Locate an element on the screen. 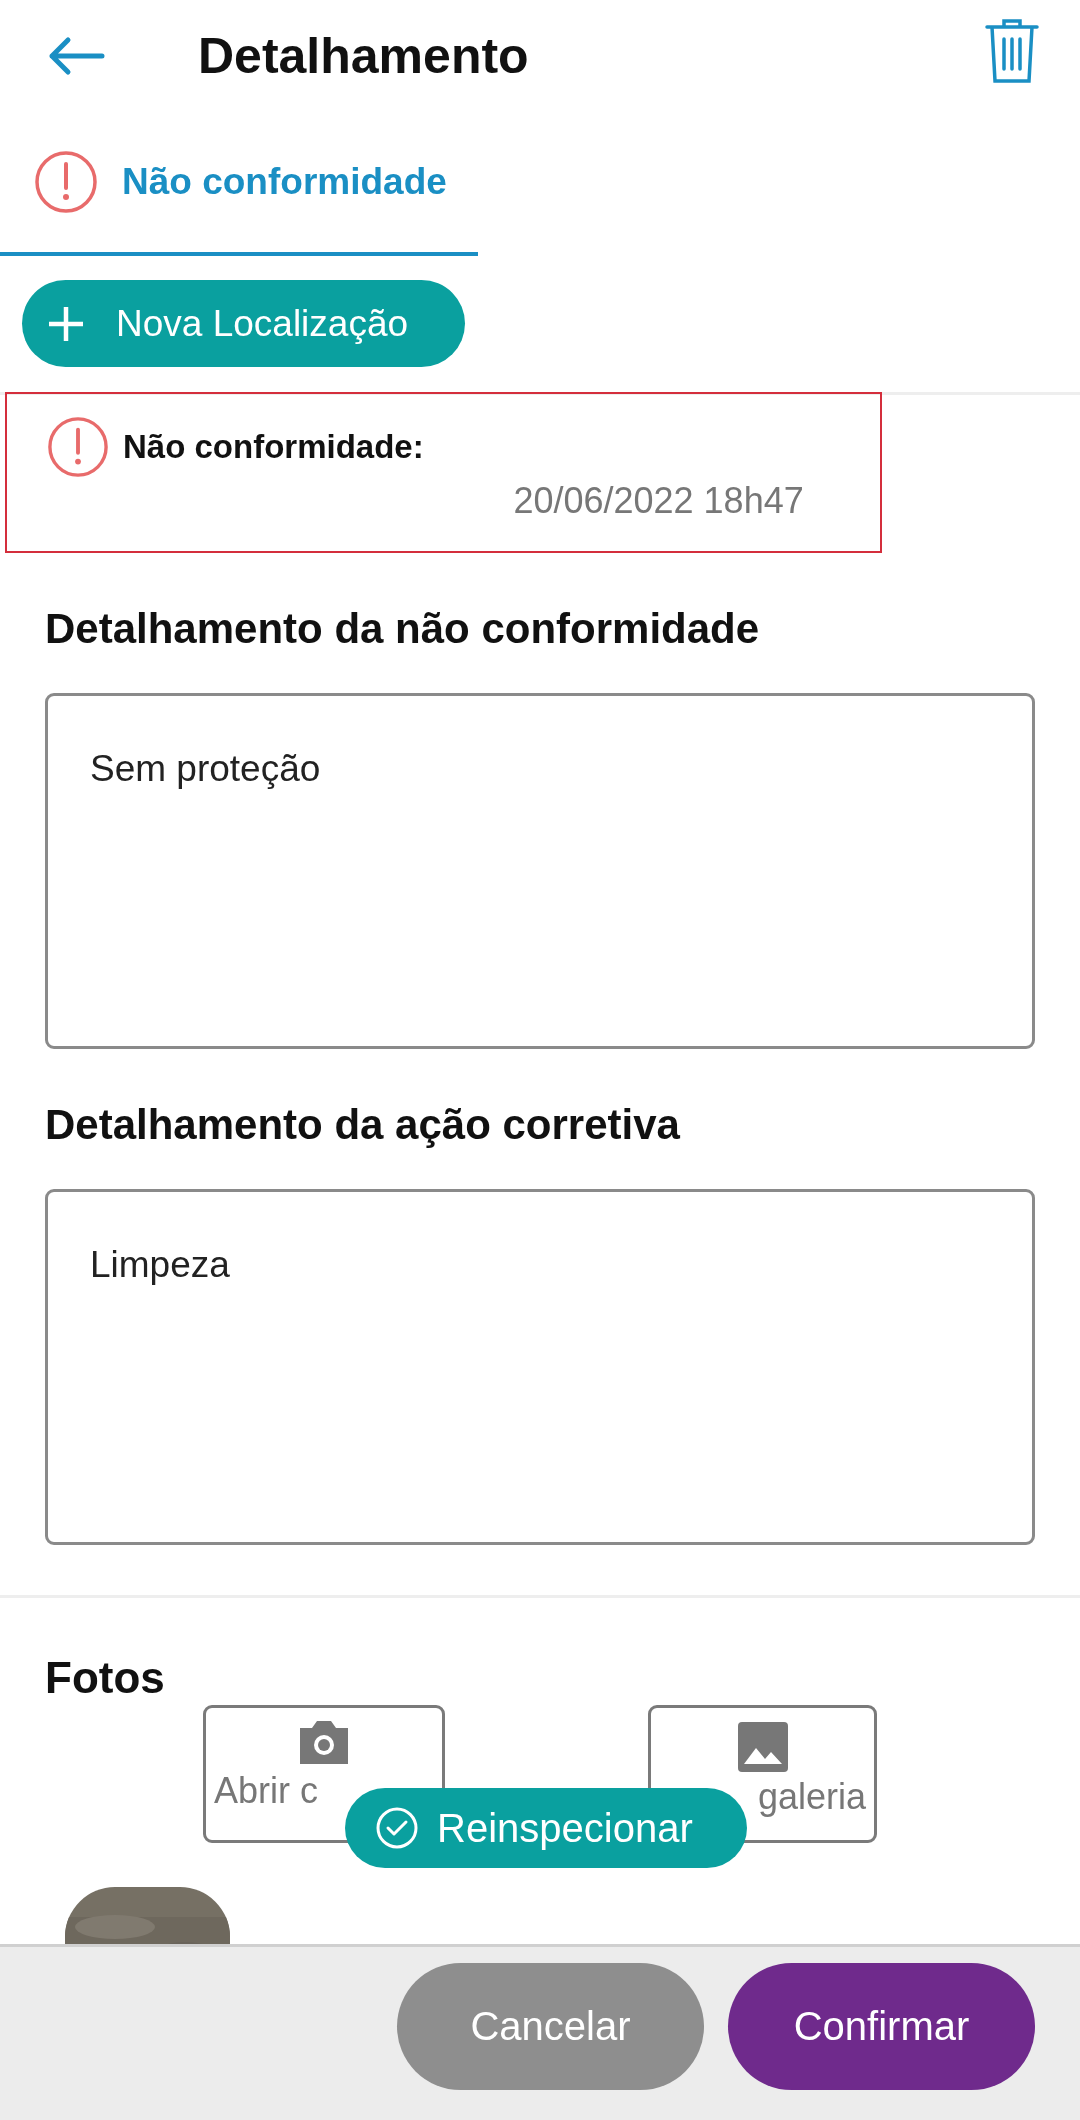 The height and width of the screenshot is (2120, 1080). trash-icon is located at coordinates (1012, 51).